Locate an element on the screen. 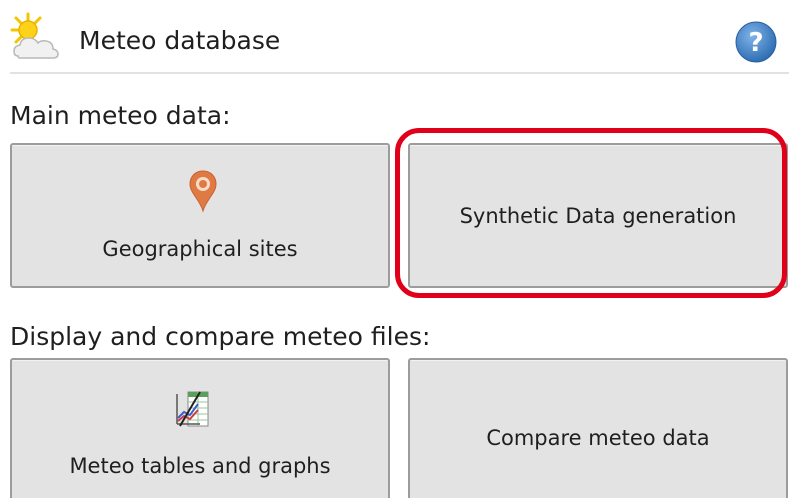 This screenshot has height=498, width=789. synthetic-data-generation-label: Synthetic Data generation is located at coordinates (598, 216).